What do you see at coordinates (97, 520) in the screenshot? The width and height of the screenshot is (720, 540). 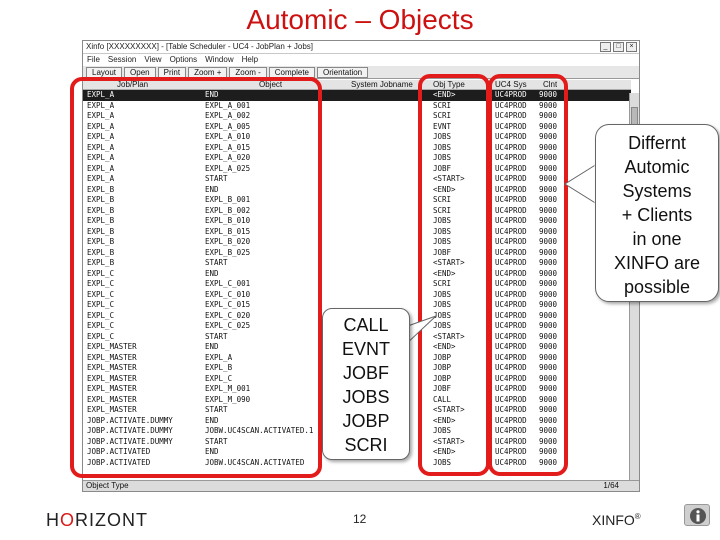 I see `horizont-logo: HORIZONT` at bounding box center [97, 520].